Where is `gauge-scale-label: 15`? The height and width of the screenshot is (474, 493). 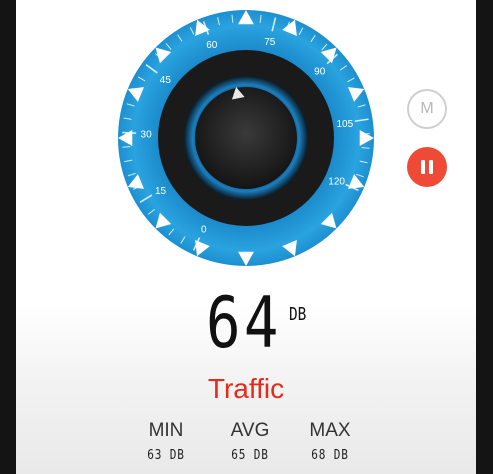
gauge-scale-label: 15 is located at coordinates (161, 191).